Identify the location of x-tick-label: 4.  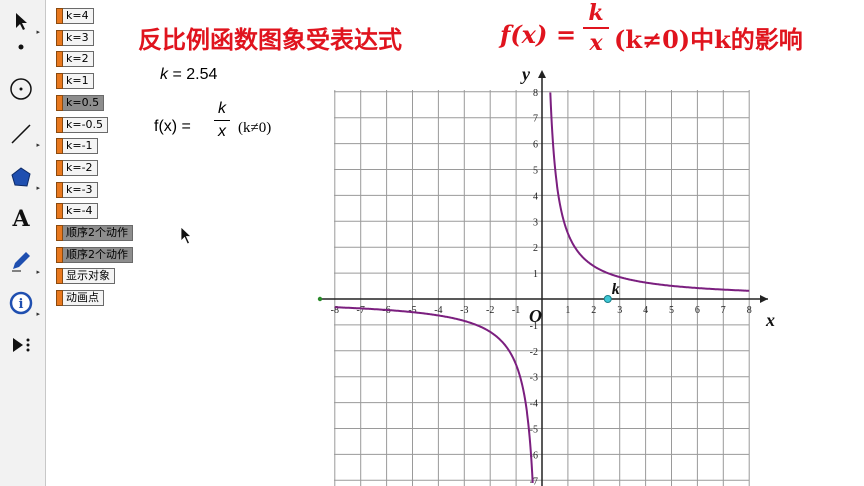
(645, 310).